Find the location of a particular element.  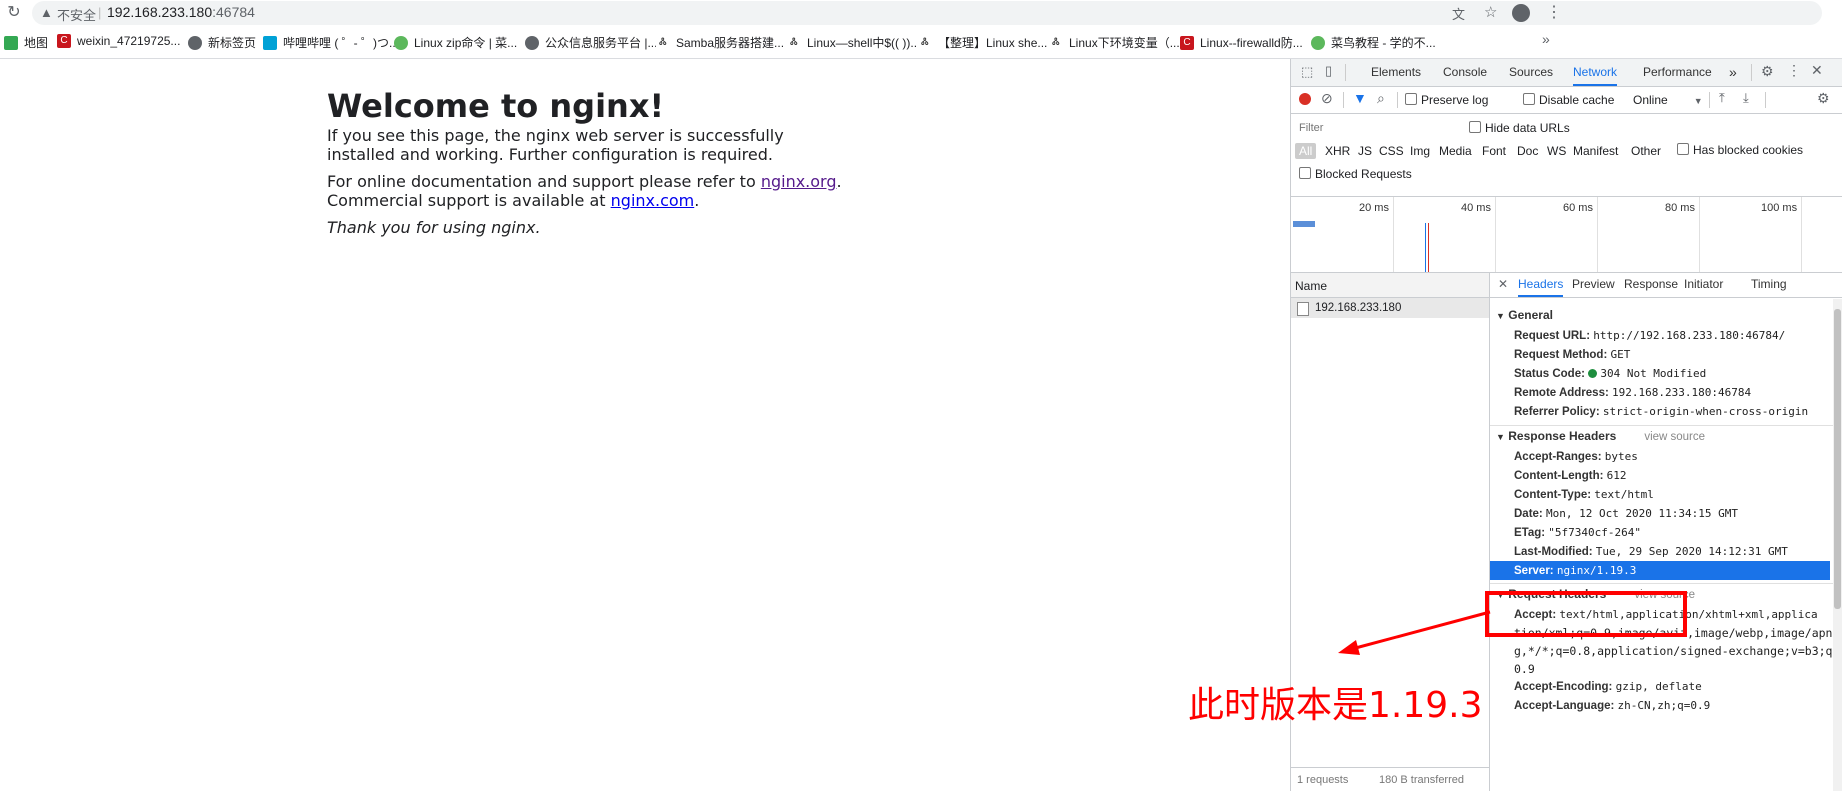

bookmarks-overflow-icon: » is located at coordinates (1546, 39).